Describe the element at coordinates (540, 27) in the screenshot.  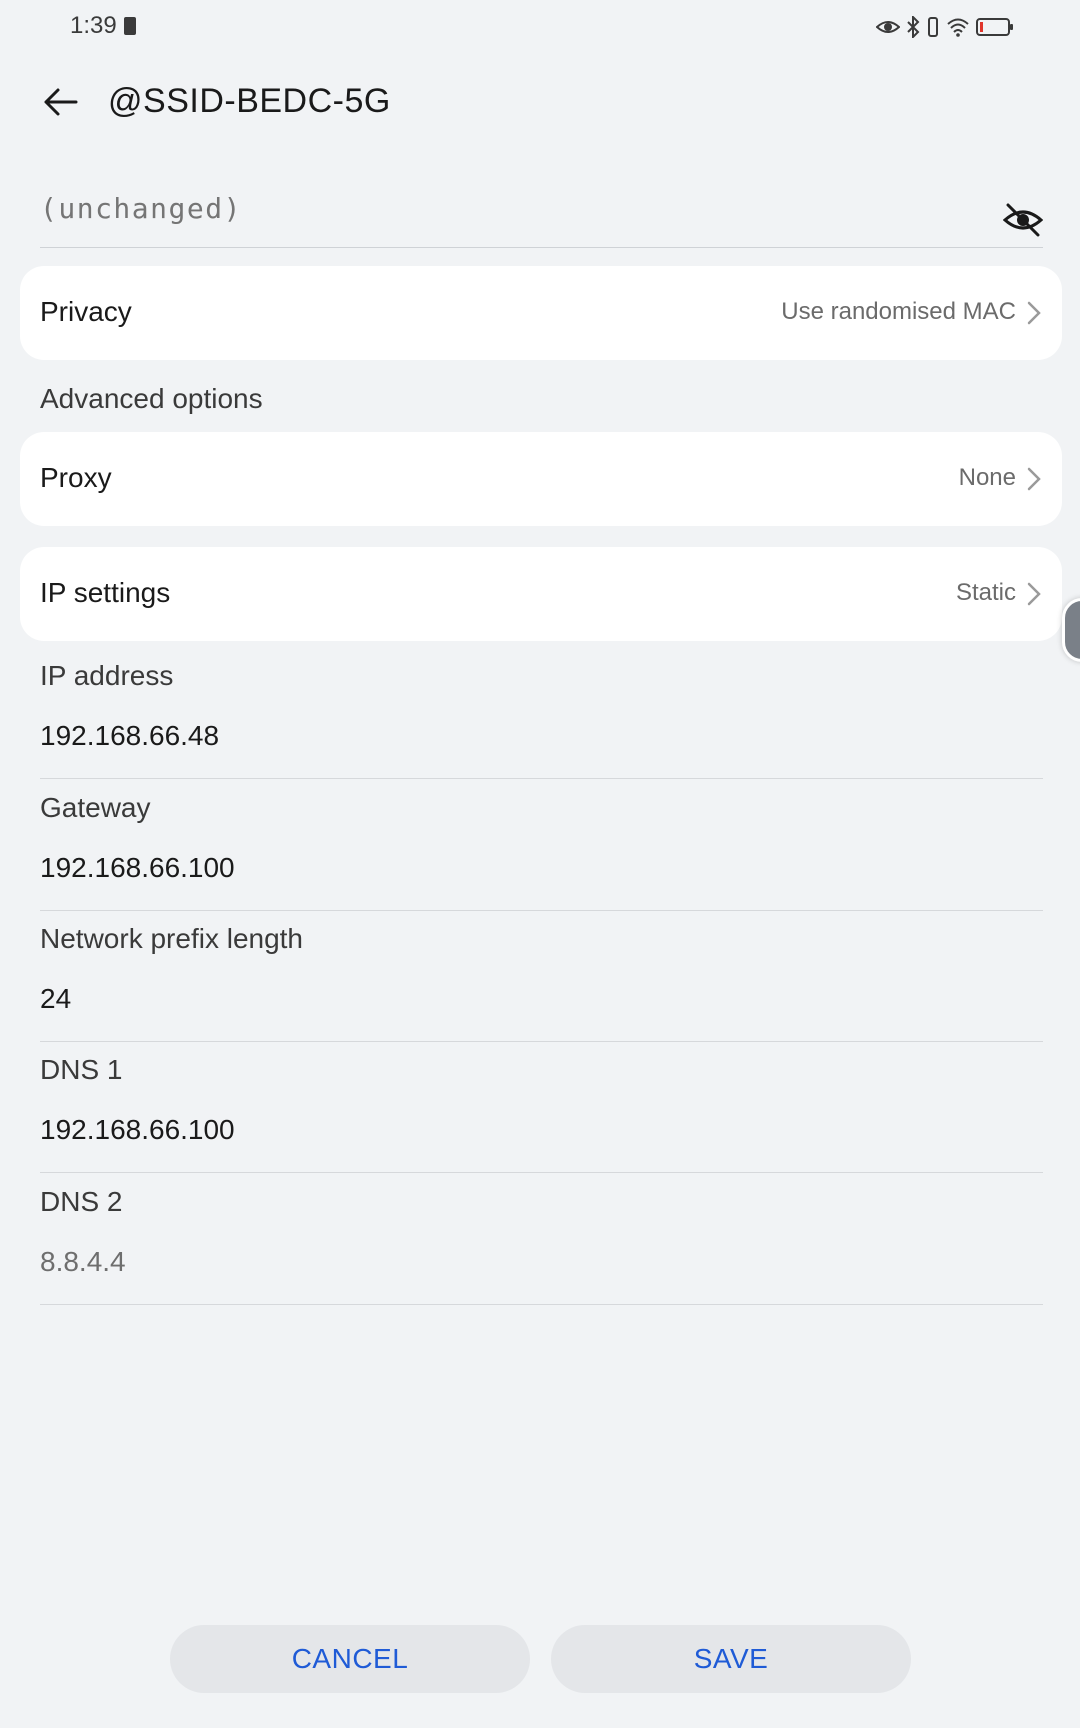
I see `status-bar: 1:39` at that location.